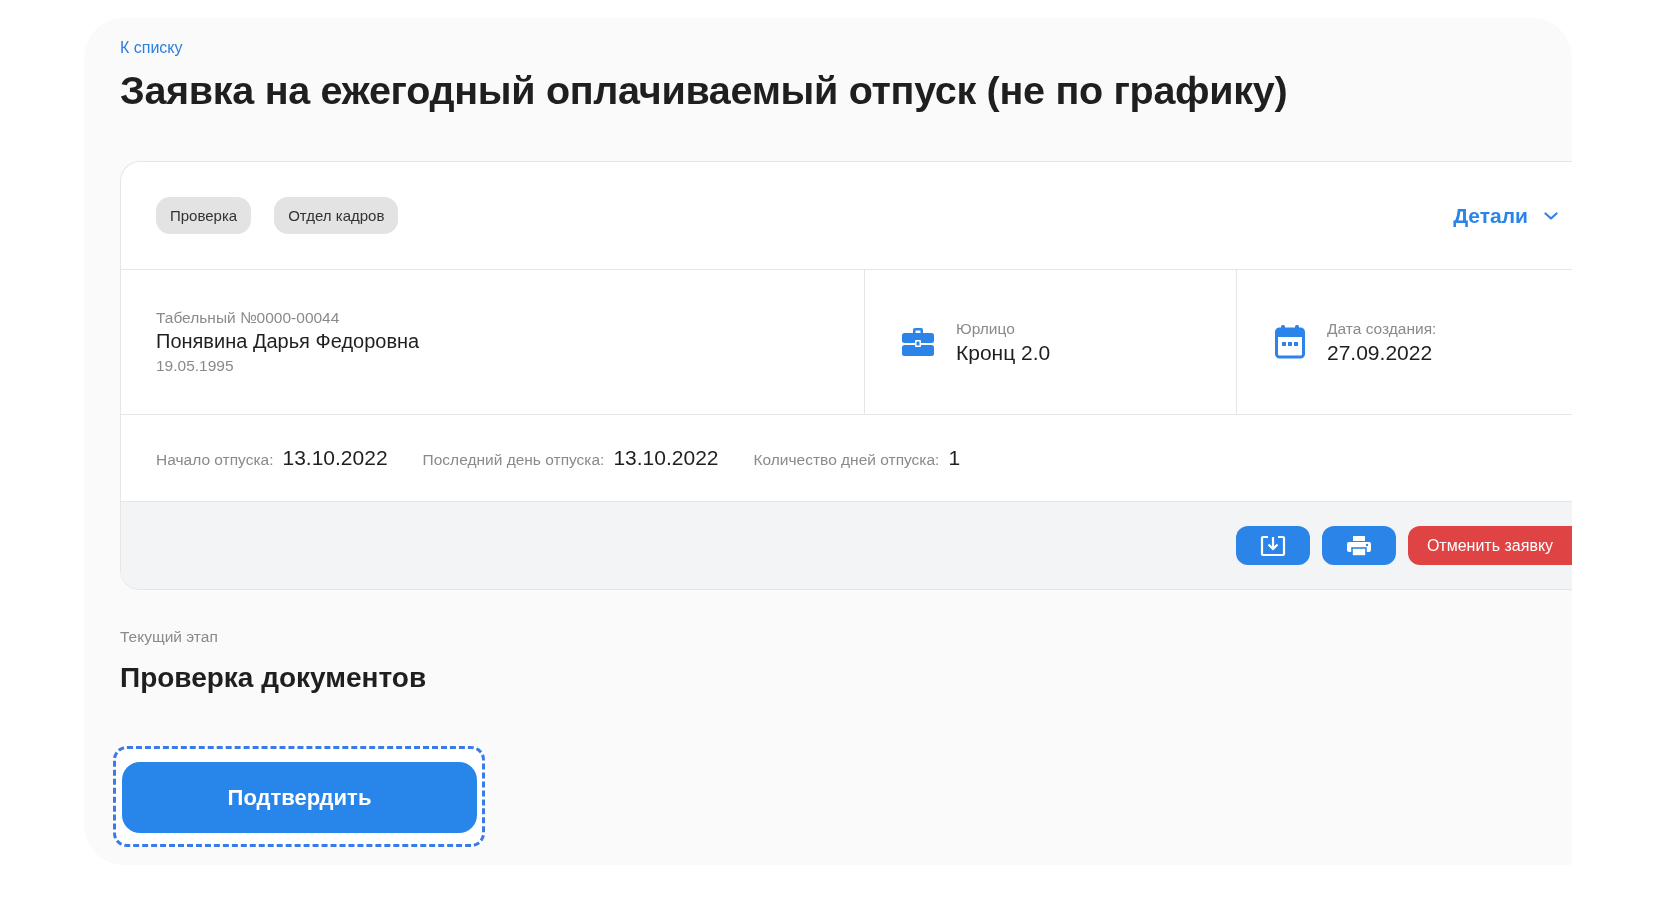 Image resolution: width=1653 pixels, height=897 pixels. What do you see at coordinates (248, 318) in the screenshot?
I see `tab-number: Табельный №0000-00044` at bounding box center [248, 318].